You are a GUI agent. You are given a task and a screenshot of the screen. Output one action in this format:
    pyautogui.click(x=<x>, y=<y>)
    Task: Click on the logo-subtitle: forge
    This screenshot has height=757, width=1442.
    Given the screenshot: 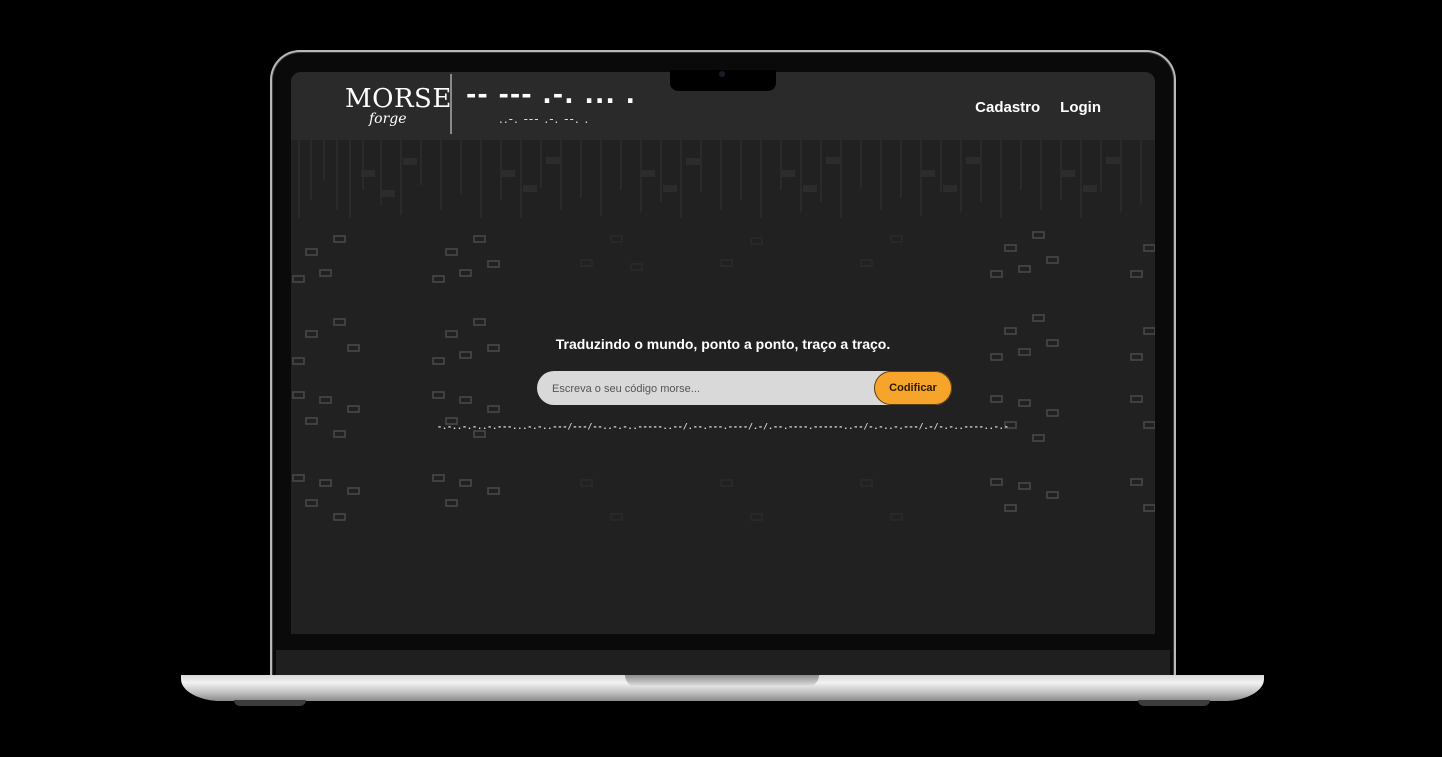 What is the action you would take?
    pyautogui.click(x=388, y=119)
    